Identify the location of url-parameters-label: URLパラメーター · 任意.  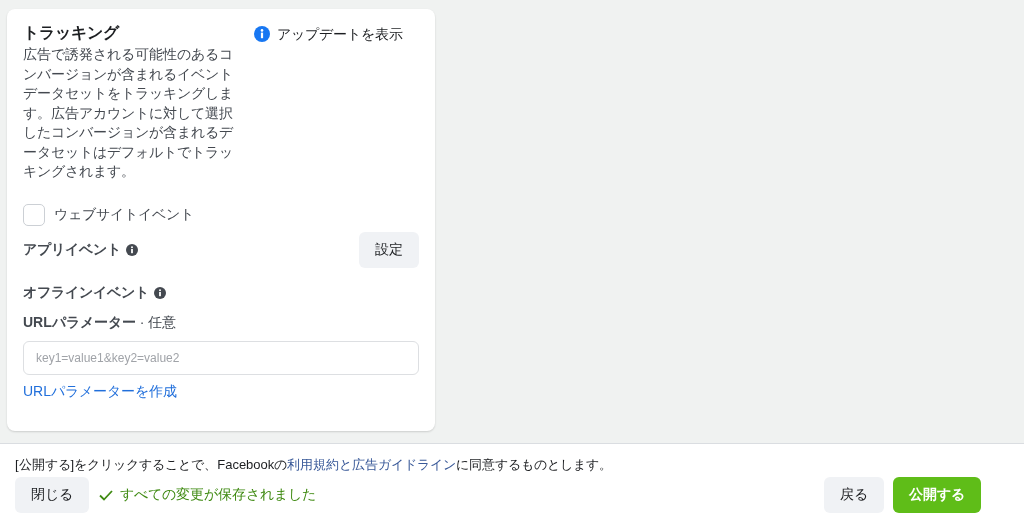
(100, 322).